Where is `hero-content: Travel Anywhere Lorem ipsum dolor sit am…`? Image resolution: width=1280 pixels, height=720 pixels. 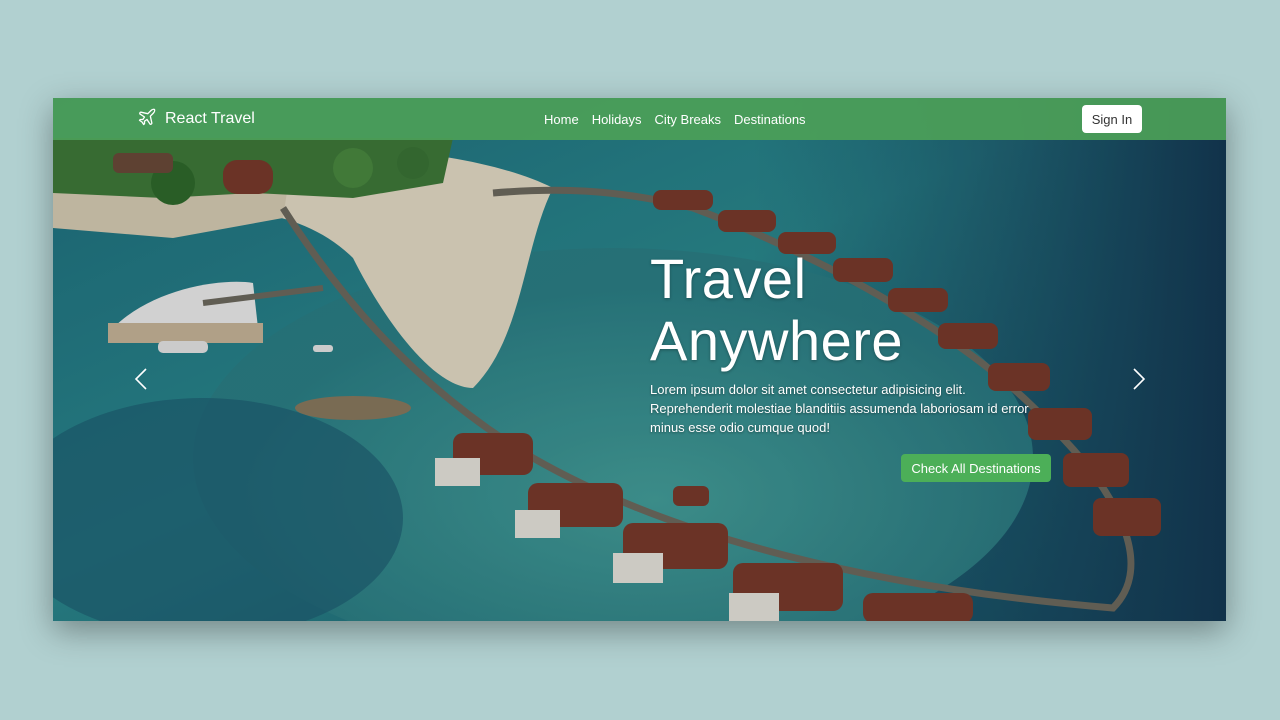 hero-content: Travel Anywhere Lorem ipsum dolor sit am… is located at coordinates (850, 342).